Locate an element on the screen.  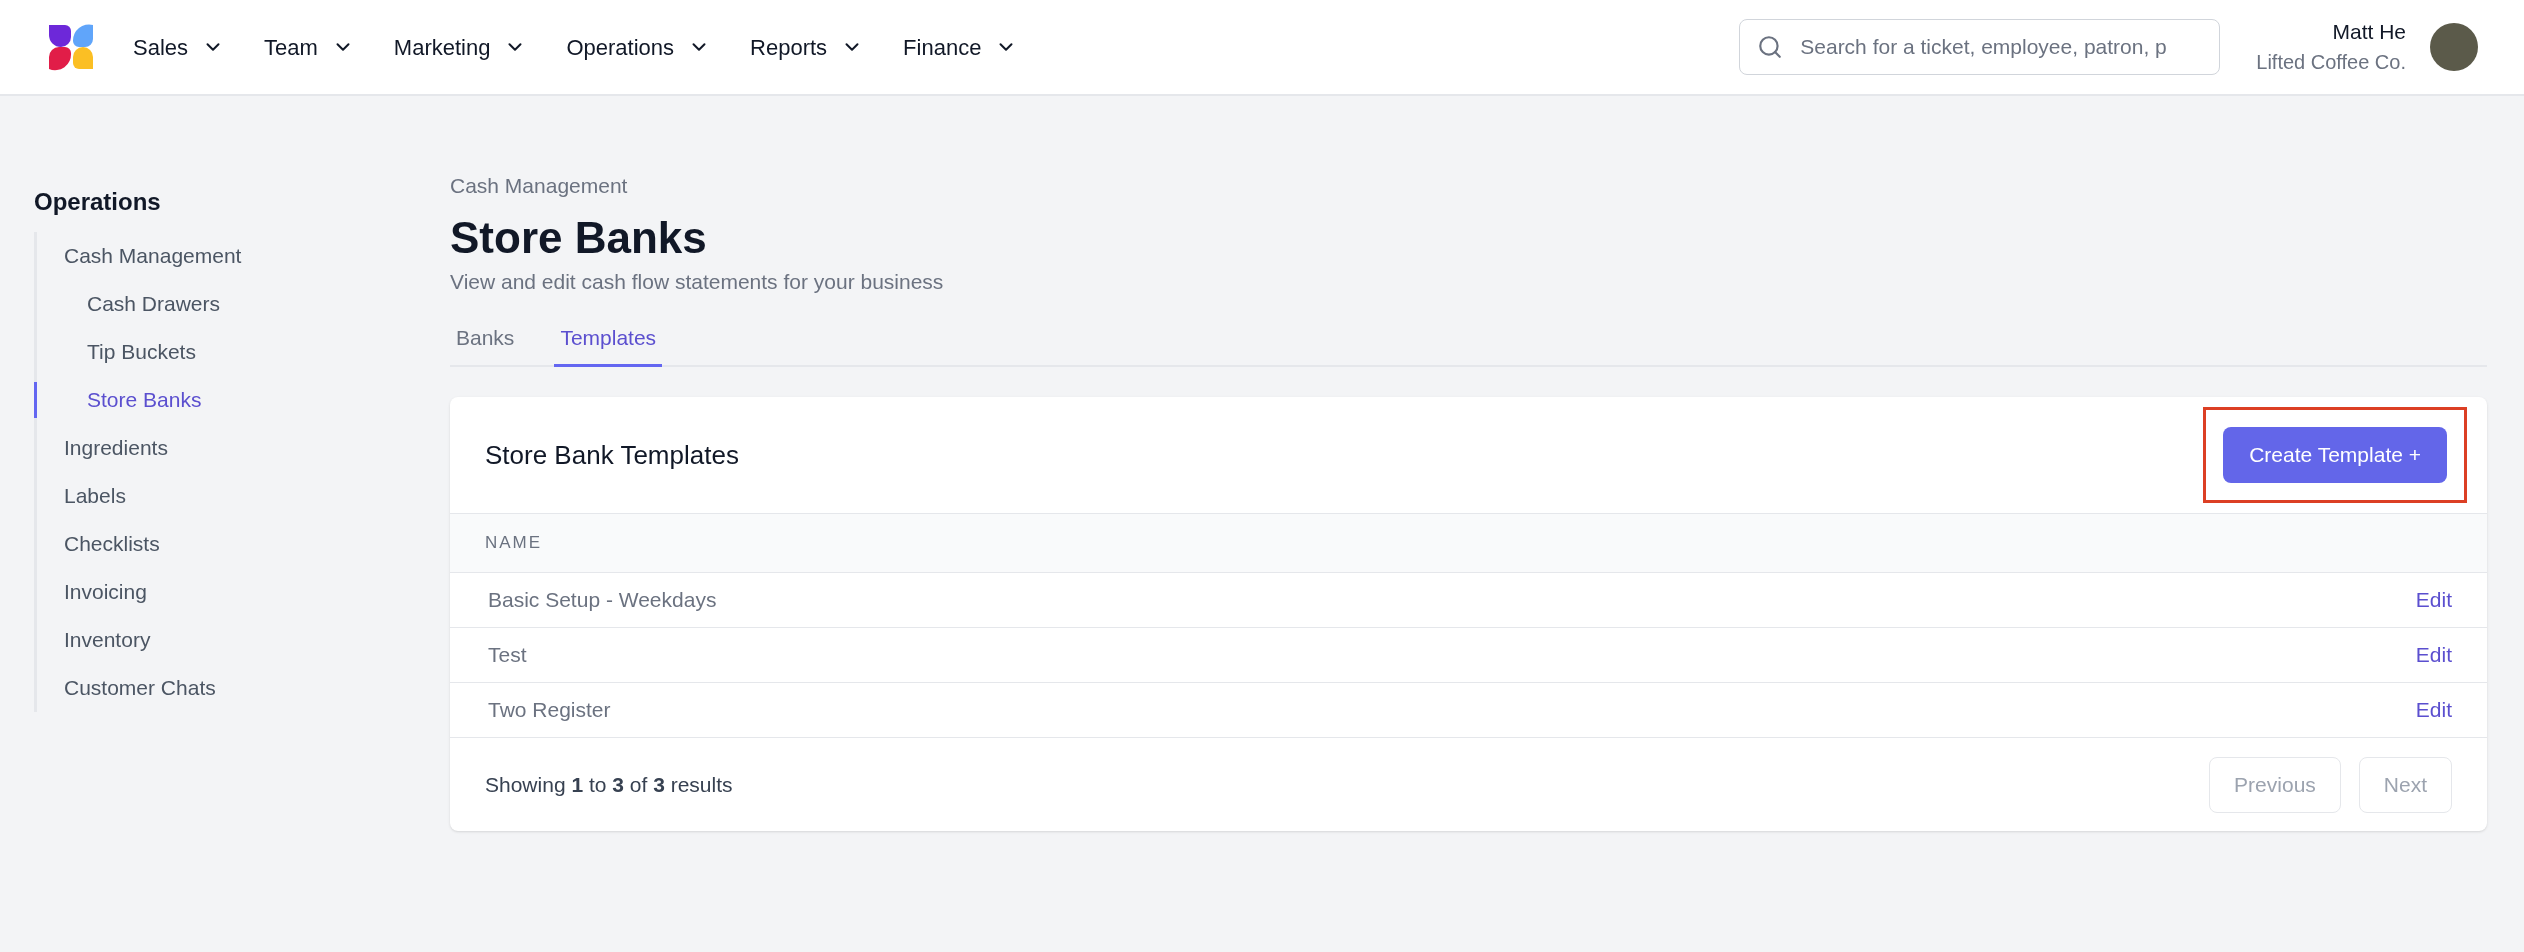
sidebar-item: Cash Drawers is located at coordinates (154, 304).